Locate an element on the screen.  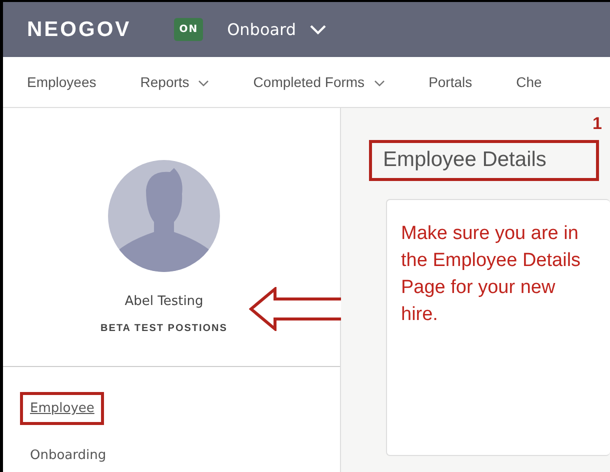
step-number: 1 is located at coordinates (597, 124).